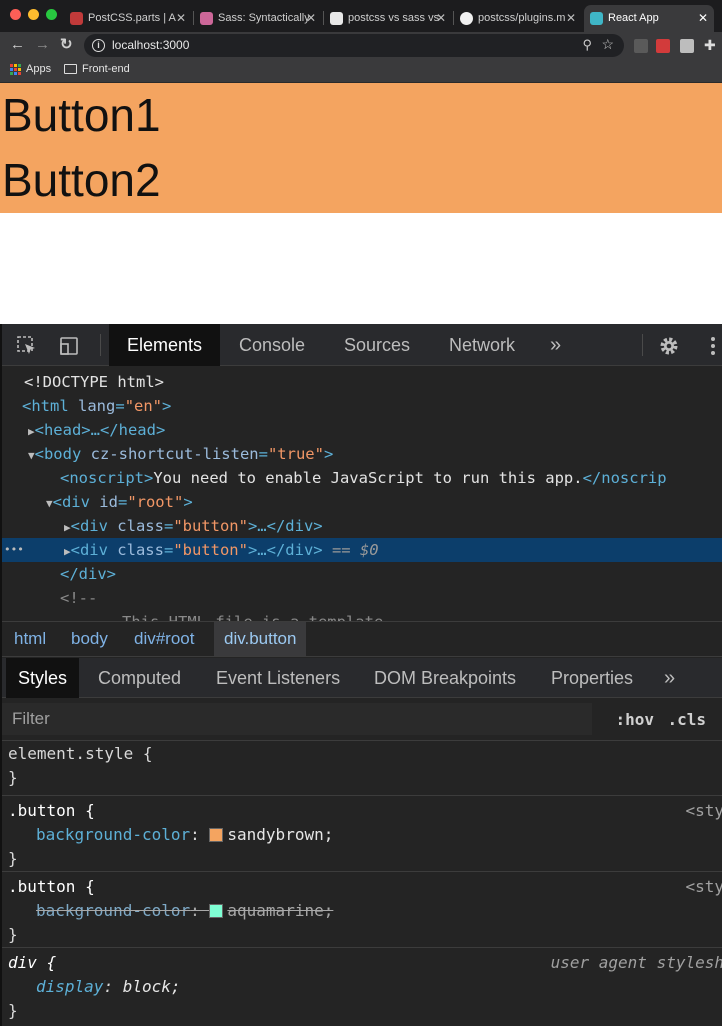 Image resolution: width=722 pixels, height=1026 pixels. Describe the element at coordinates (89, 639) in the screenshot. I see `breadcrumb-body: body` at that location.